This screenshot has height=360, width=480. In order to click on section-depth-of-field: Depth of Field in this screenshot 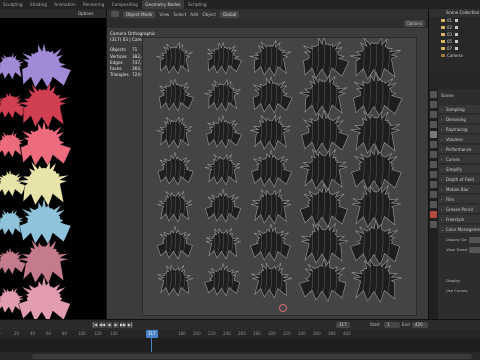, I will do `click(459, 179)`.